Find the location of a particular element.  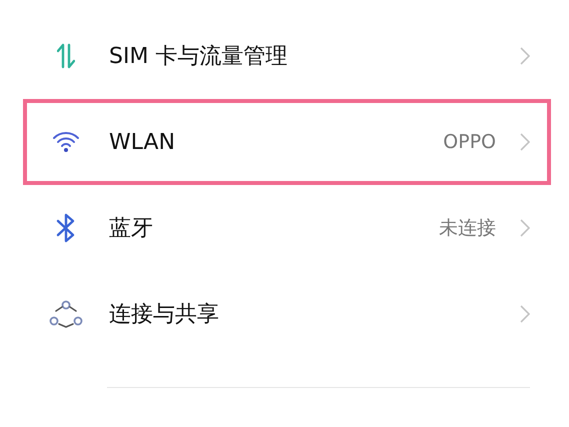

share-icon is located at coordinates (66, 314).